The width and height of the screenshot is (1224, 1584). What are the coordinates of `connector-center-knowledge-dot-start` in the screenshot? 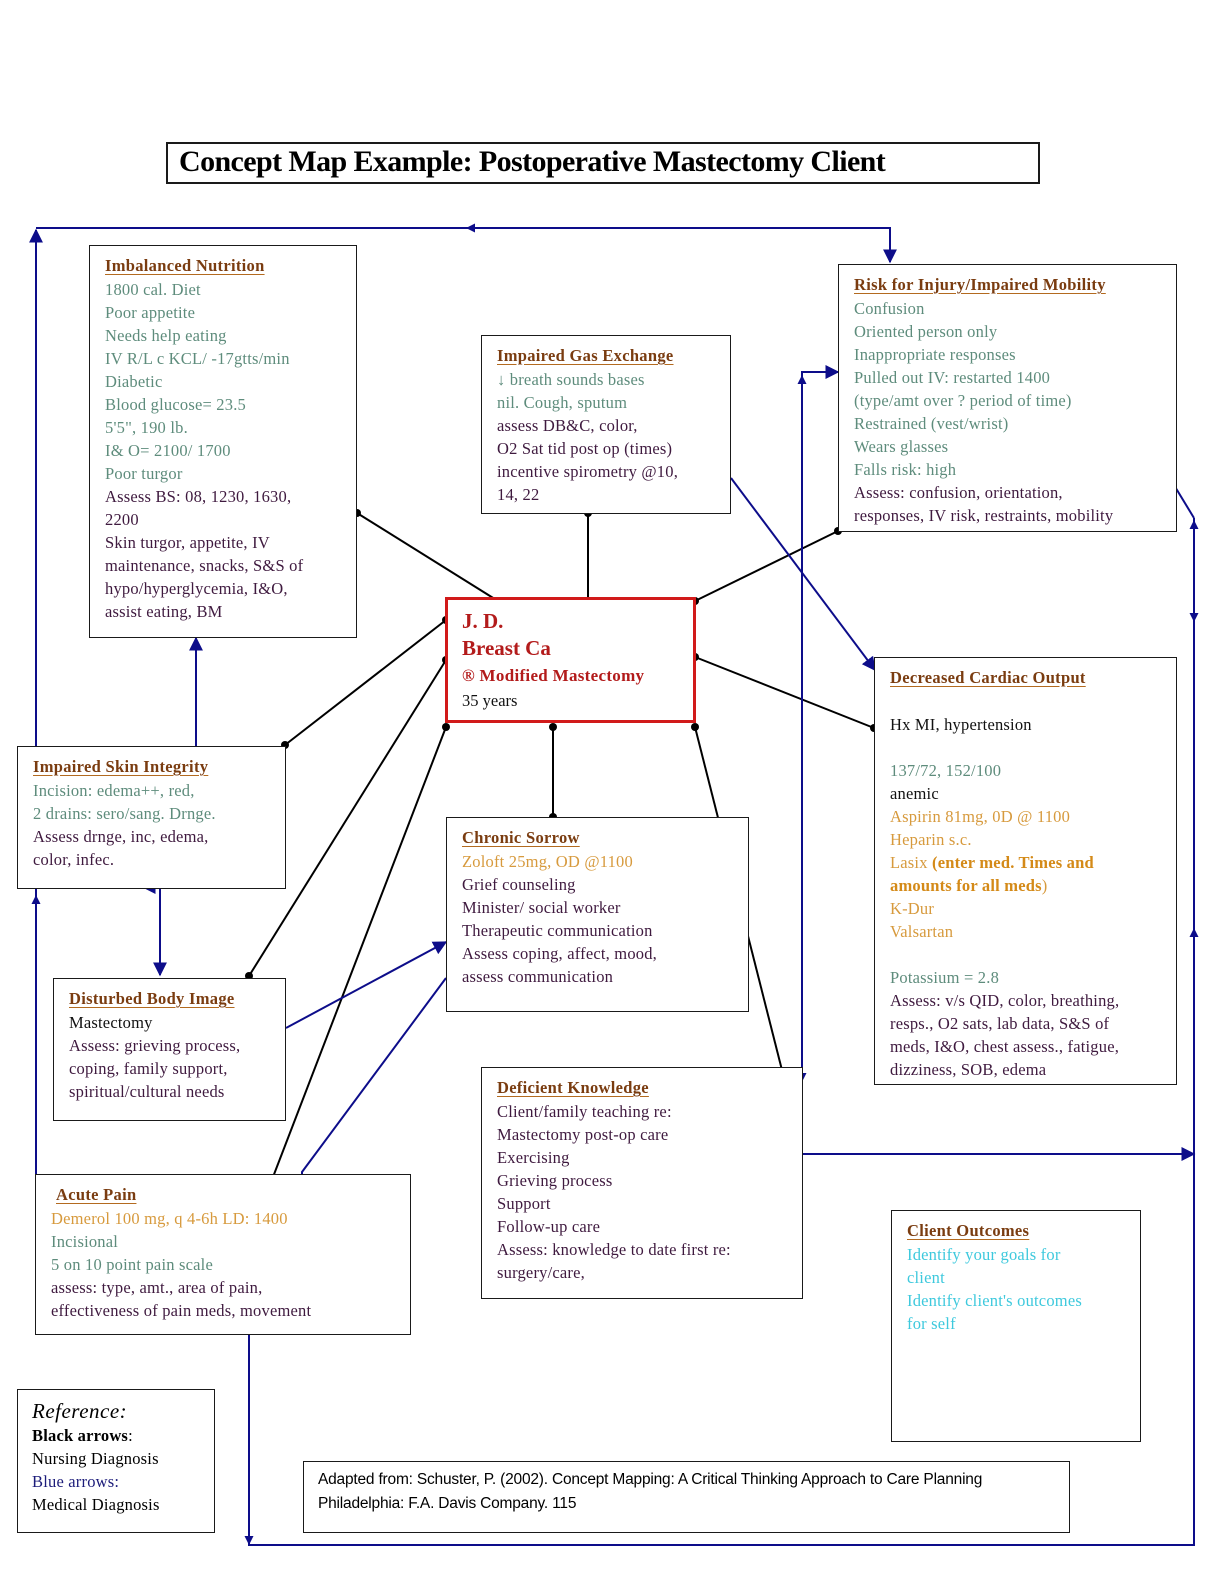 It's located at (695, 727).